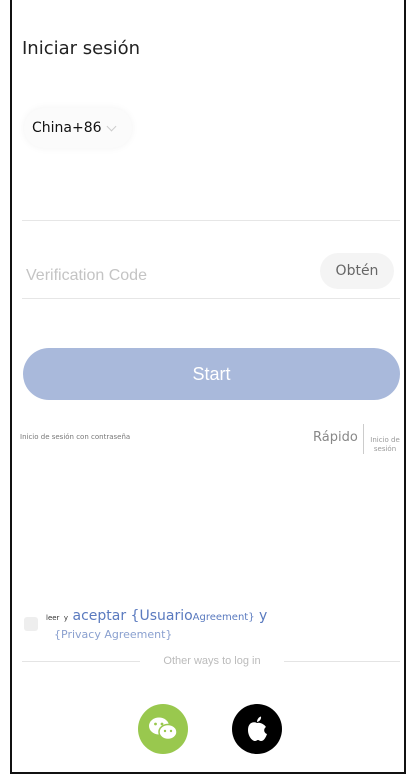  I want to click on password-login-link: Inicio de sesión con contraseña, so click(75, 437).